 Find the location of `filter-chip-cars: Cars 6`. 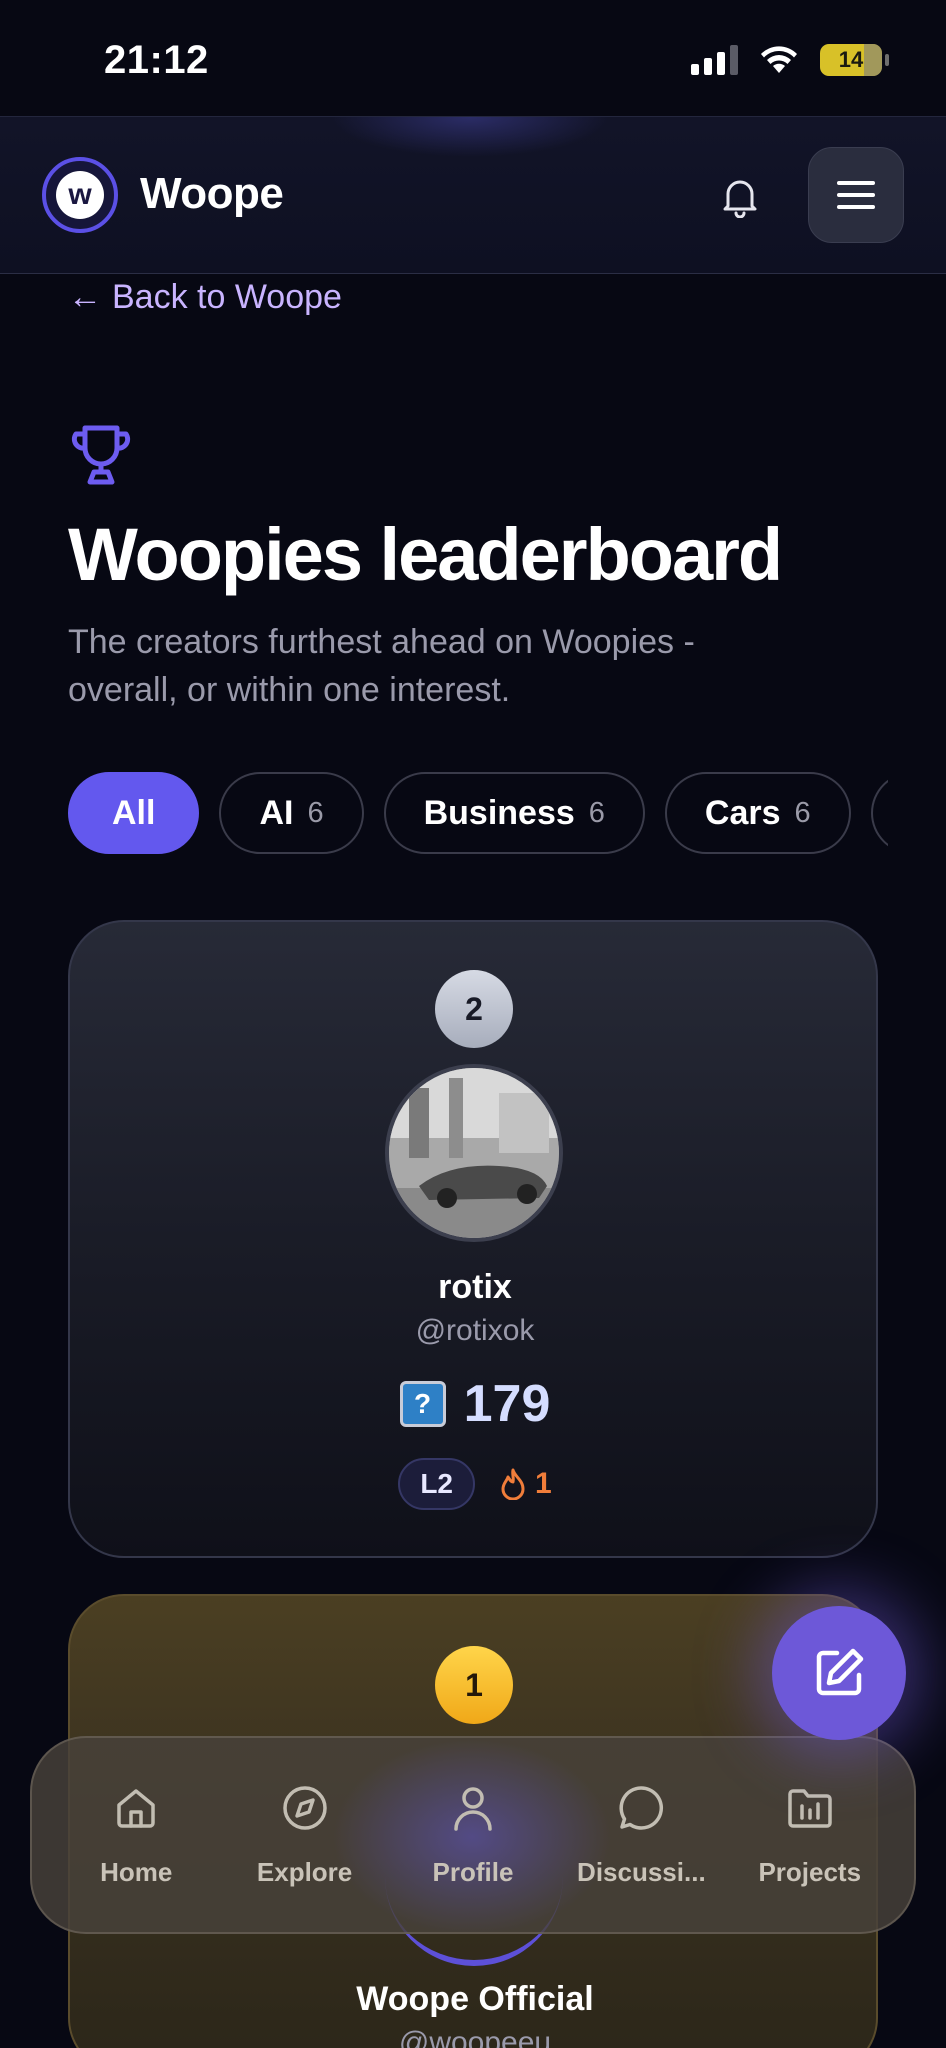

filter-chip-cars: Cars 6 is located at coordinates (757, 813).